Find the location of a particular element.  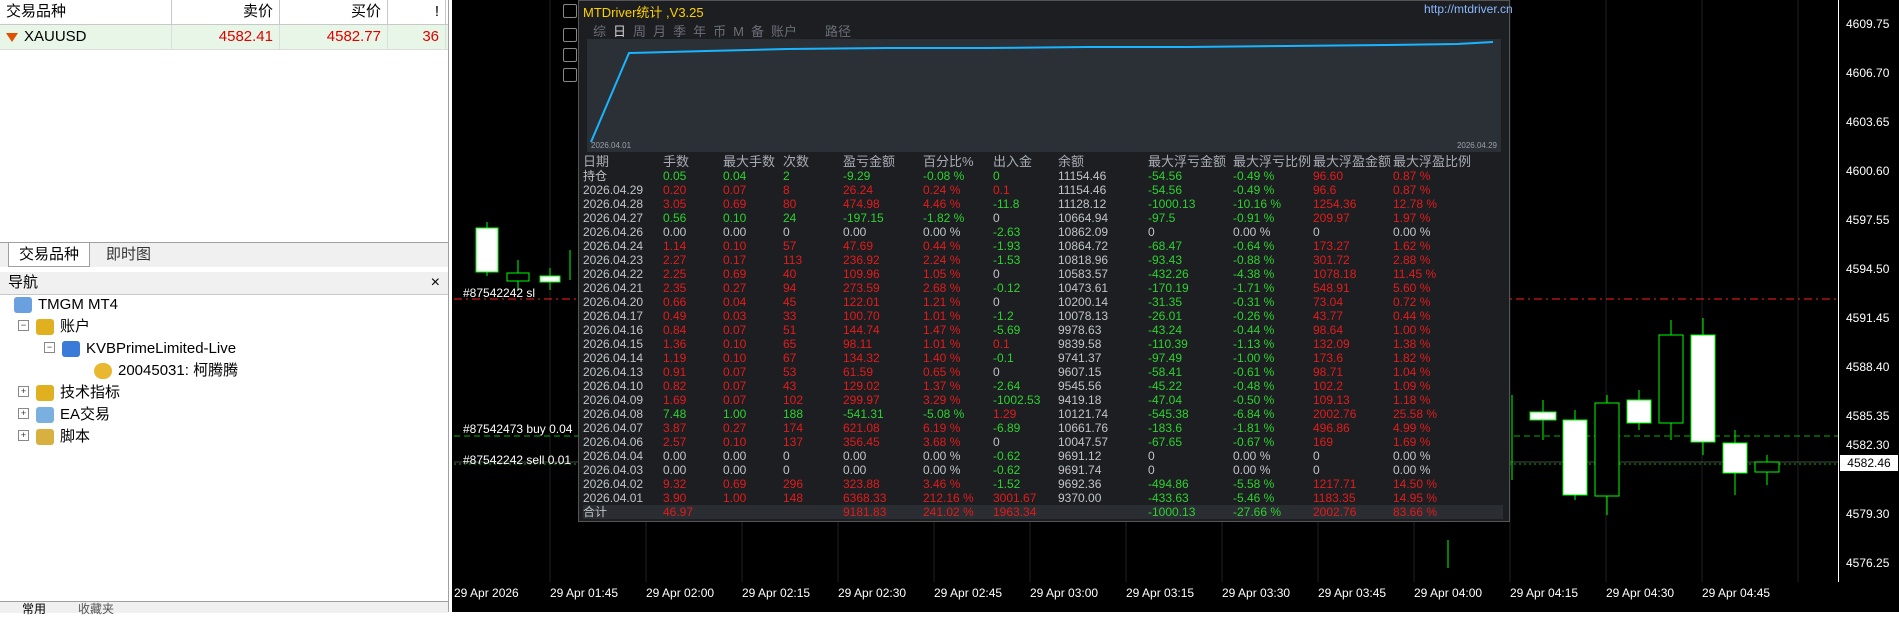

help-icon is located at coordinates (570, 75).